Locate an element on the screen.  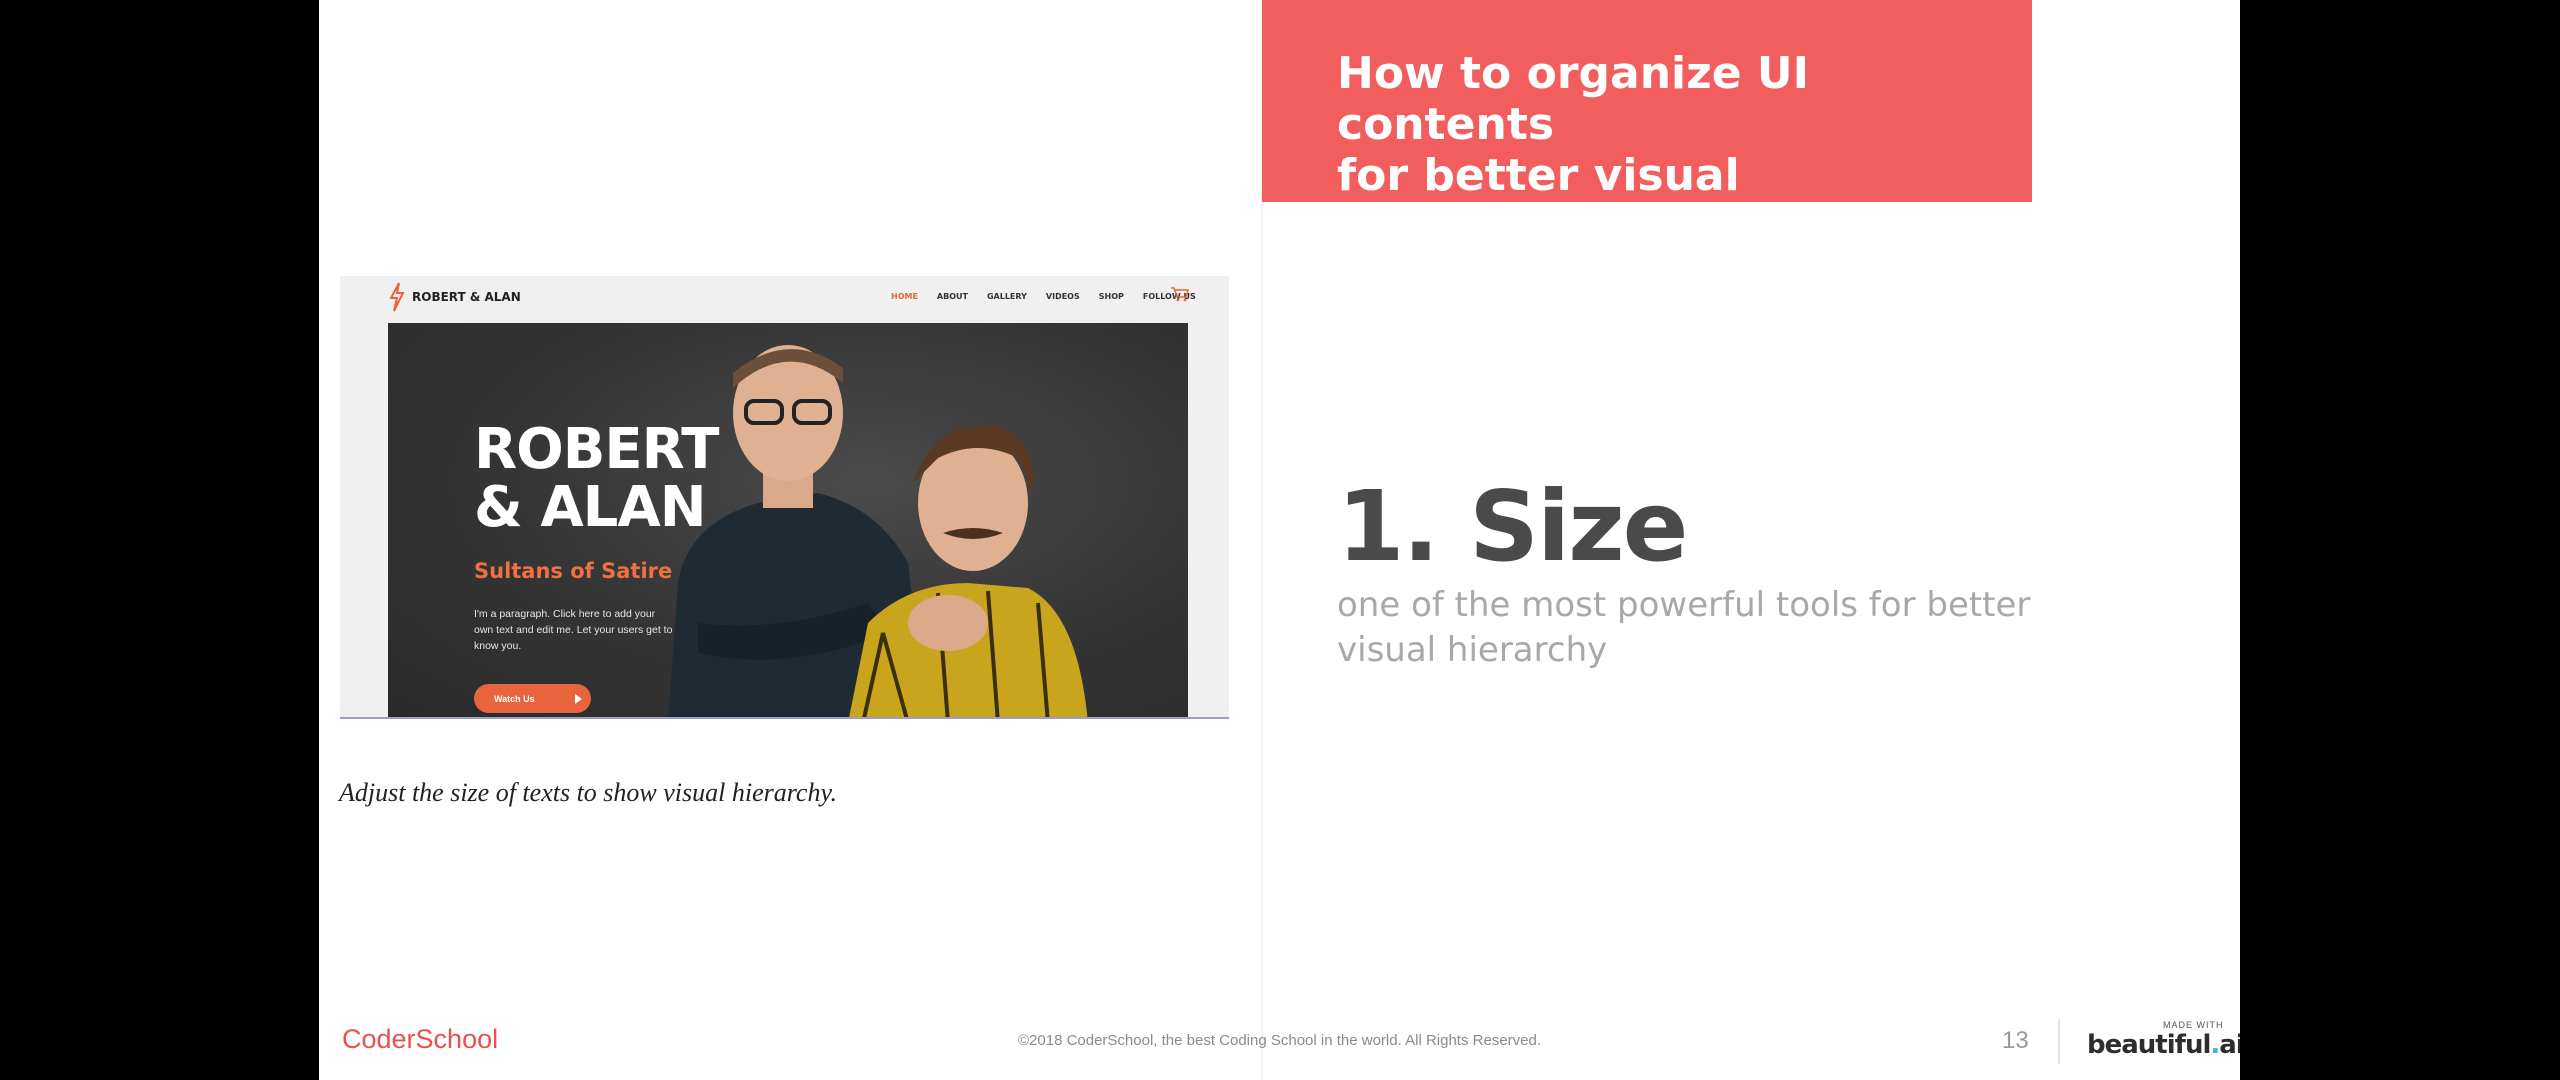
screenshot-brand: ROBERT & ALAN is located at coordinates (466, 297).